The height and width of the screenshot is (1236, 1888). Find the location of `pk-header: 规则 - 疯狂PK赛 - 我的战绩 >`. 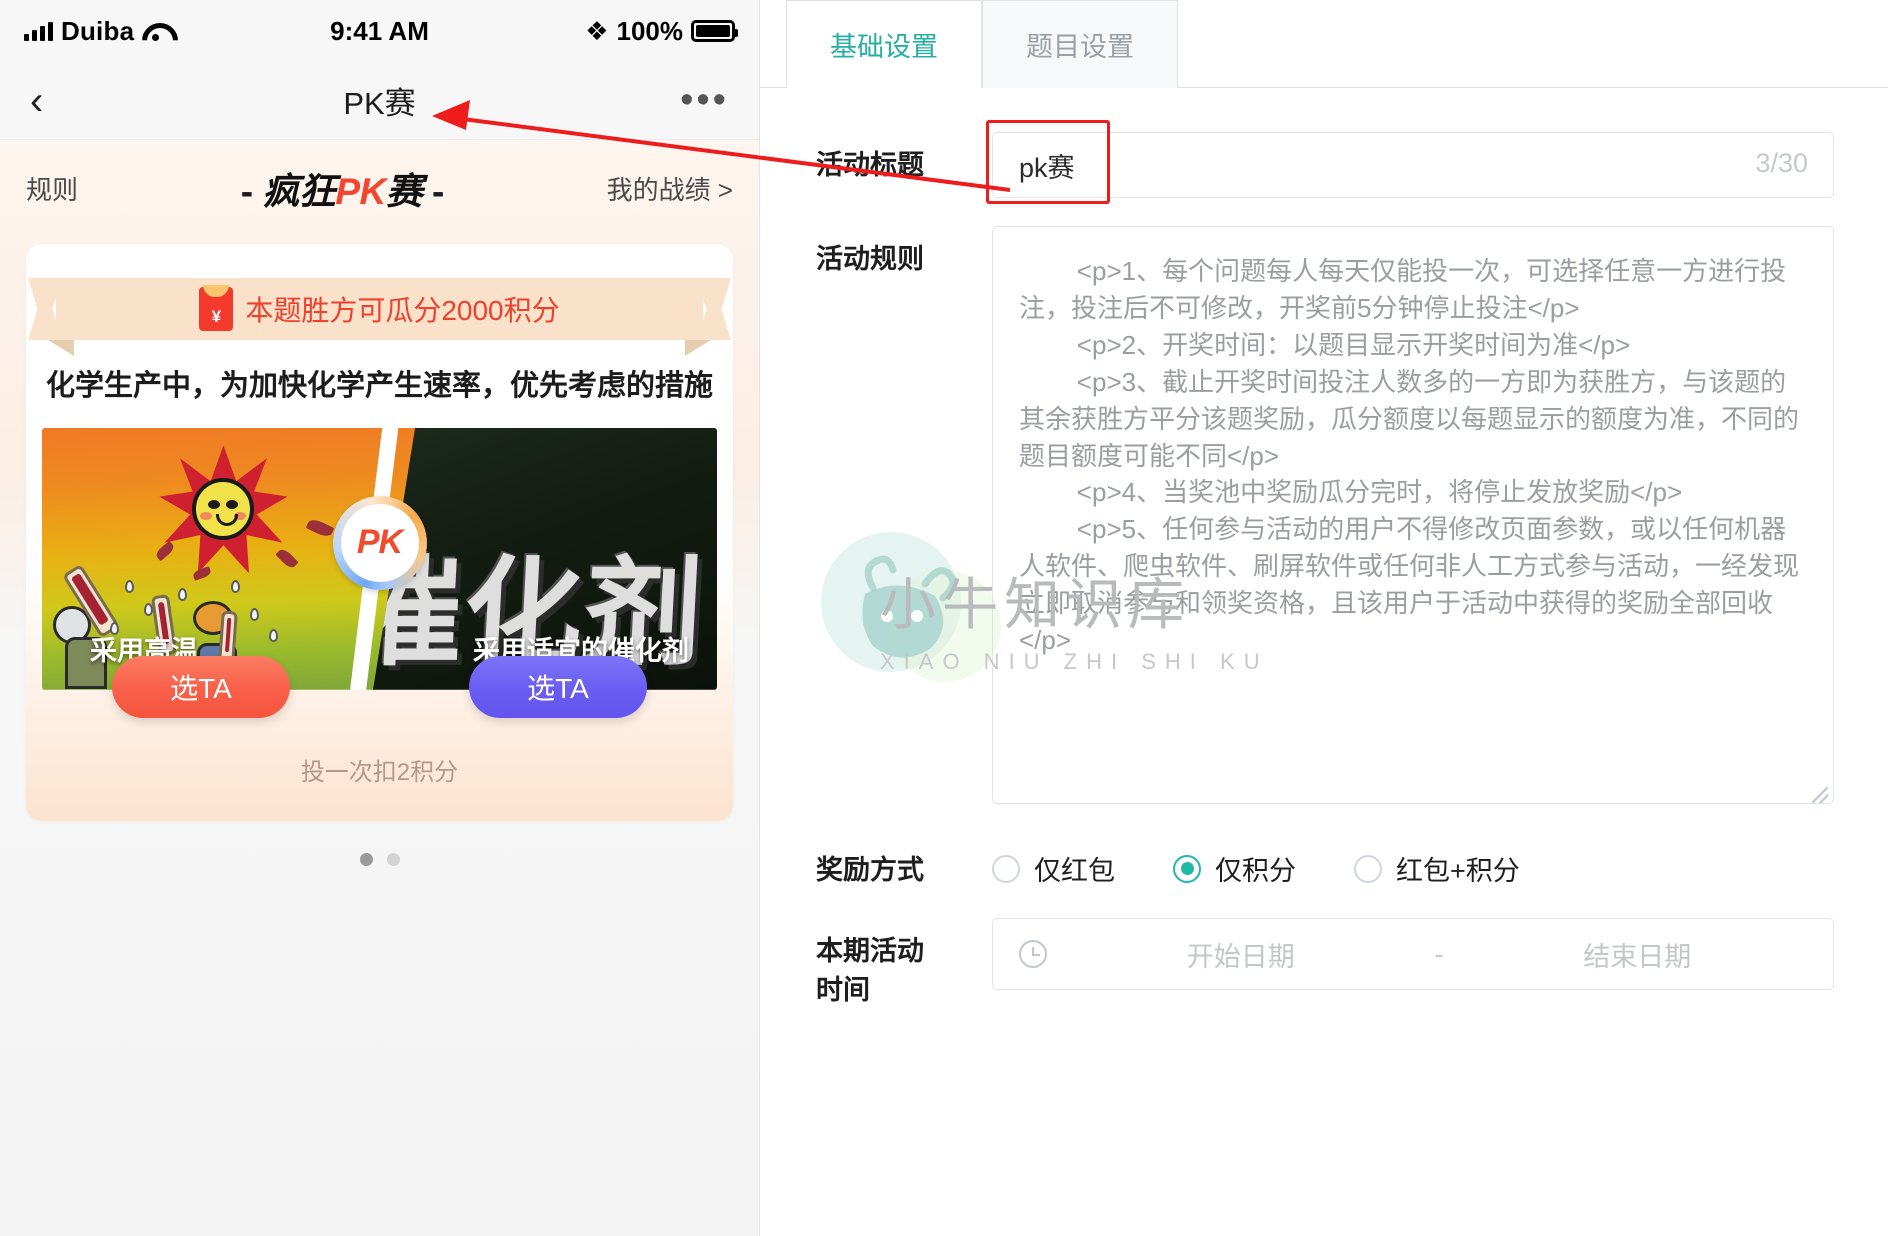

pk-header: 规则 - 疯狂PK赛 - 我的战绩 > is located at coordinates (379, 188).